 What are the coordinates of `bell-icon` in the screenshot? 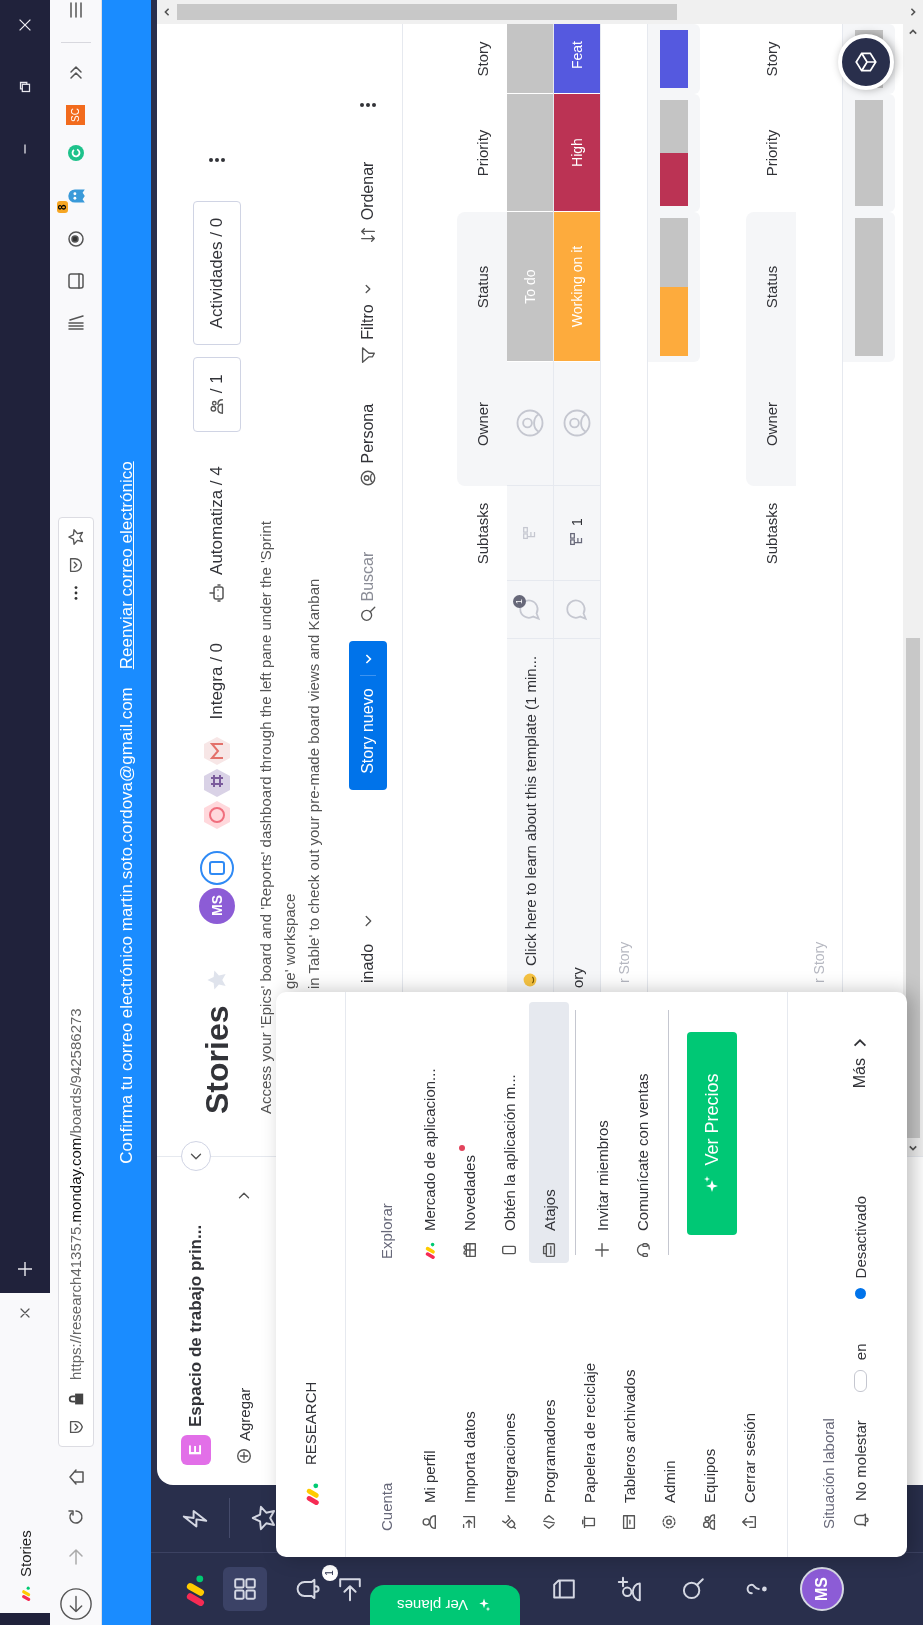 It's located at (860, 1520).